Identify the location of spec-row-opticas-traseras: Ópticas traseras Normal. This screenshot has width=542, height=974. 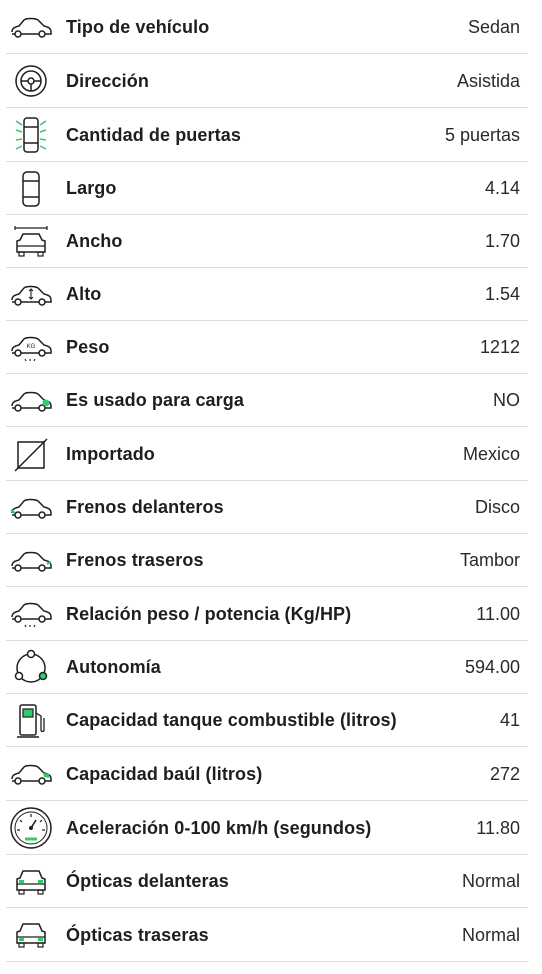
(271, 935).